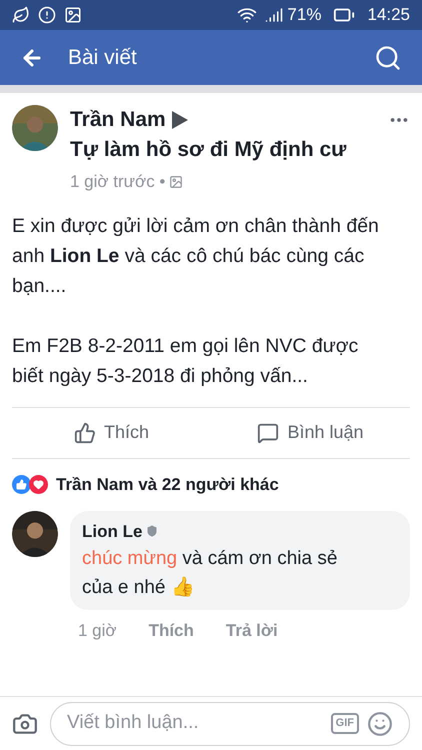 This screenshot has width=422, height=750. Describe the element at coordinates (38, 484) in the screenshot. I see `love-reaction-icon` at that location.